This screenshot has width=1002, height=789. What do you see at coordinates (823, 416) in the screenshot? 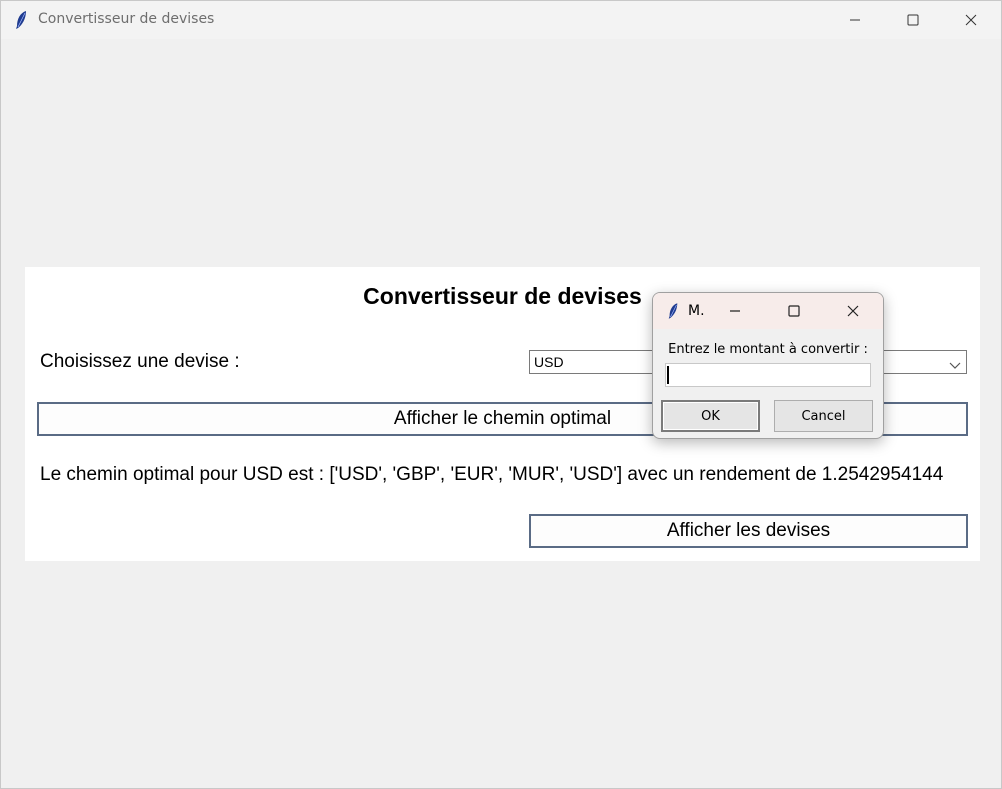
I see `cancel-button: Cancel` at bounding box center [823, 416].